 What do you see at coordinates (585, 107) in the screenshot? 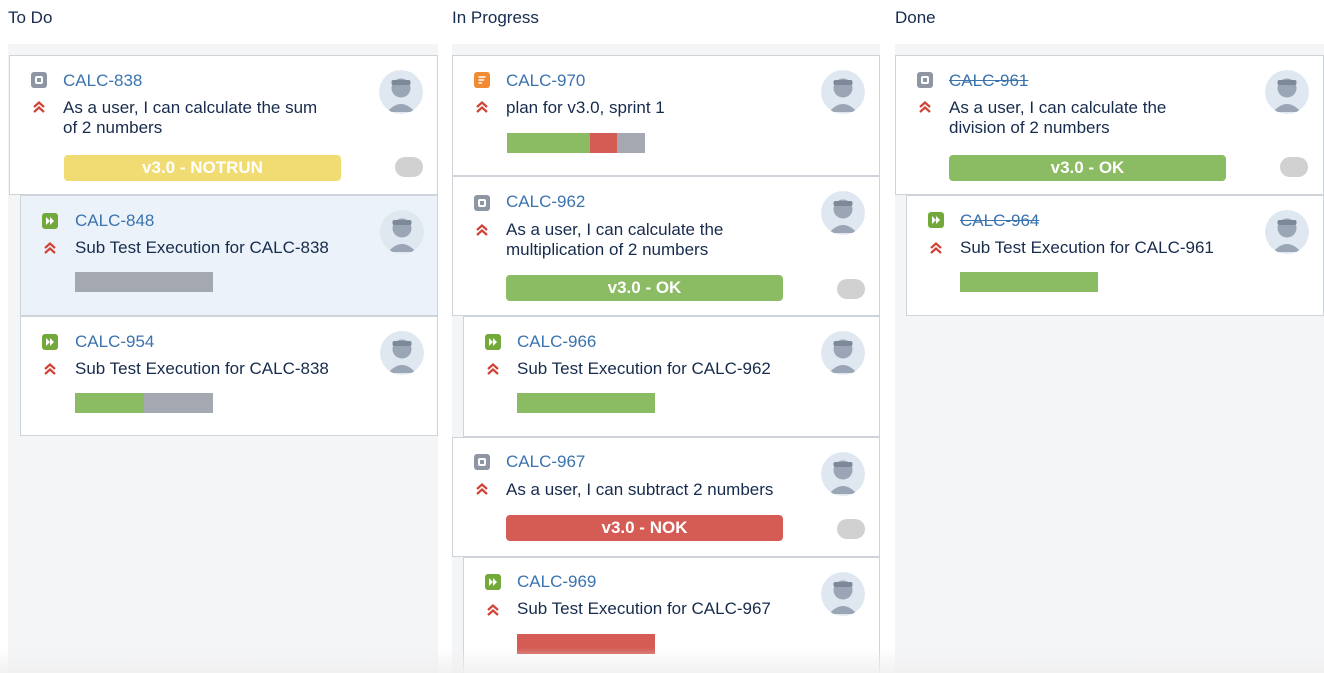
I see `issue-summary: plan for v3.0, sprint 1` at bounding box center [585, 107].